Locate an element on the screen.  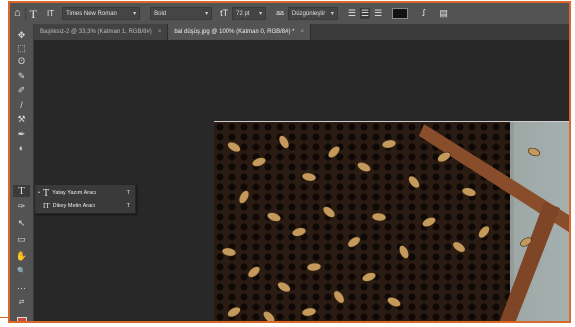
divider is located at coordinates (25, 13).